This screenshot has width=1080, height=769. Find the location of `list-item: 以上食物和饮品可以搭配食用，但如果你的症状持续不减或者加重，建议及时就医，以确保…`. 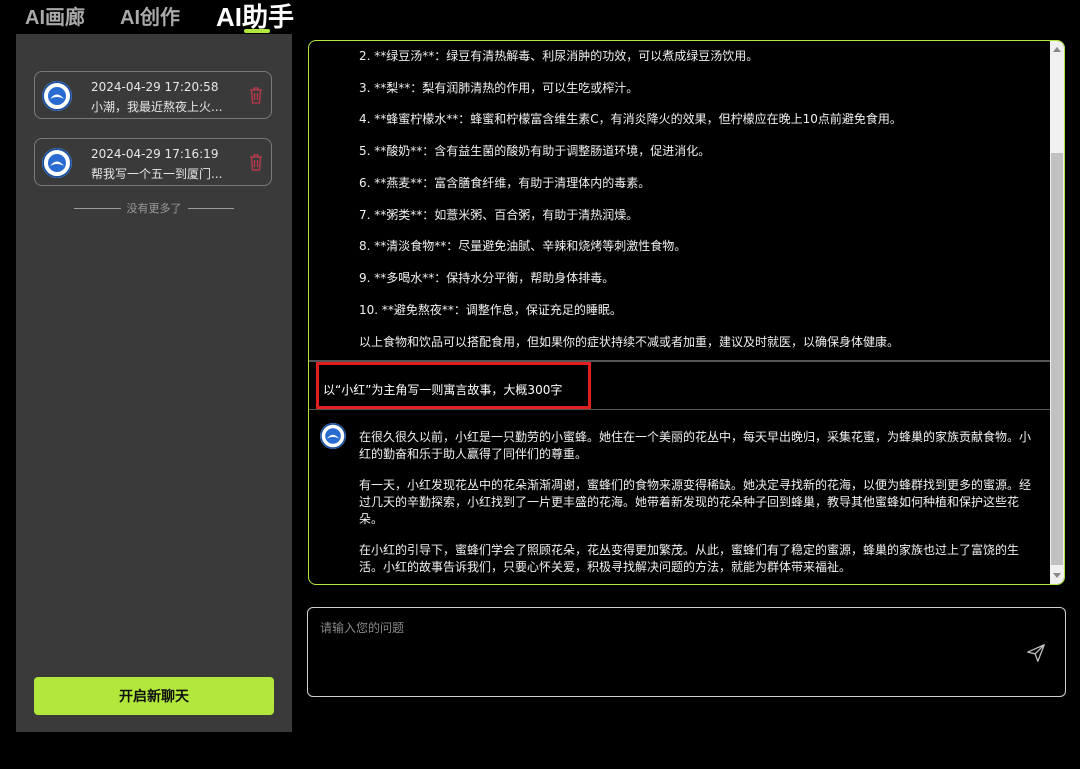

list-item: 以上食物和饮品可以搭配食用，但如果你的症状持续不减或者加重，建议及时就医，以确保… is located at coordinates (629, 342).